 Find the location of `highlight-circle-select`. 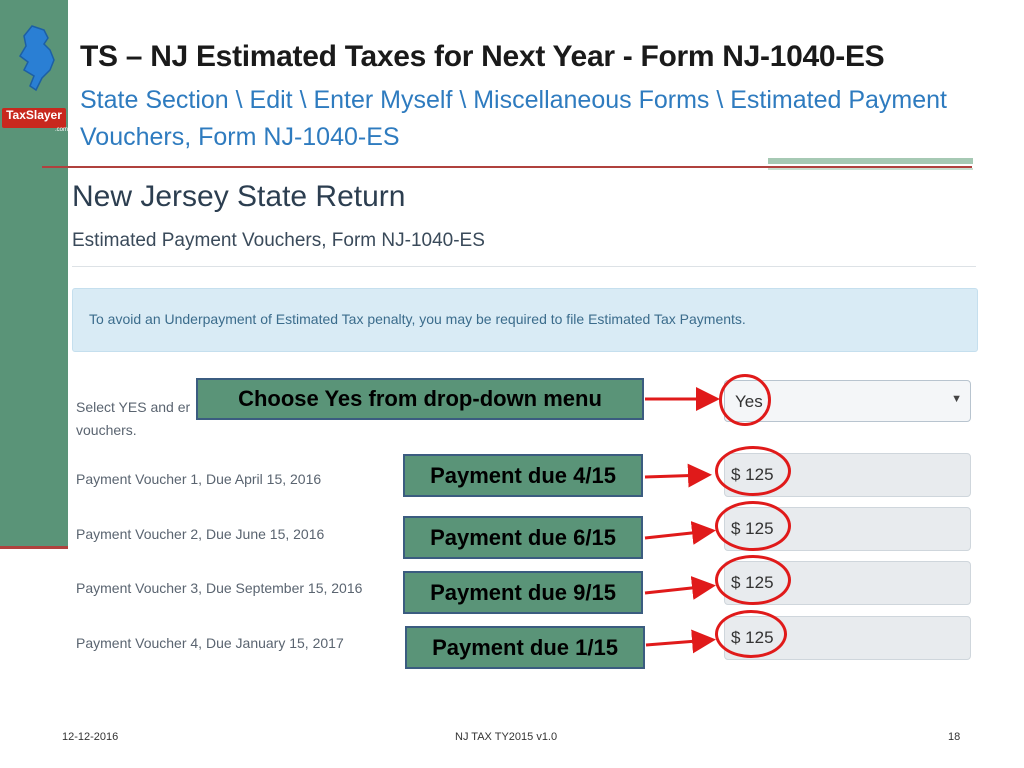

highlight-circle-select is located at coordinates (745, 400).